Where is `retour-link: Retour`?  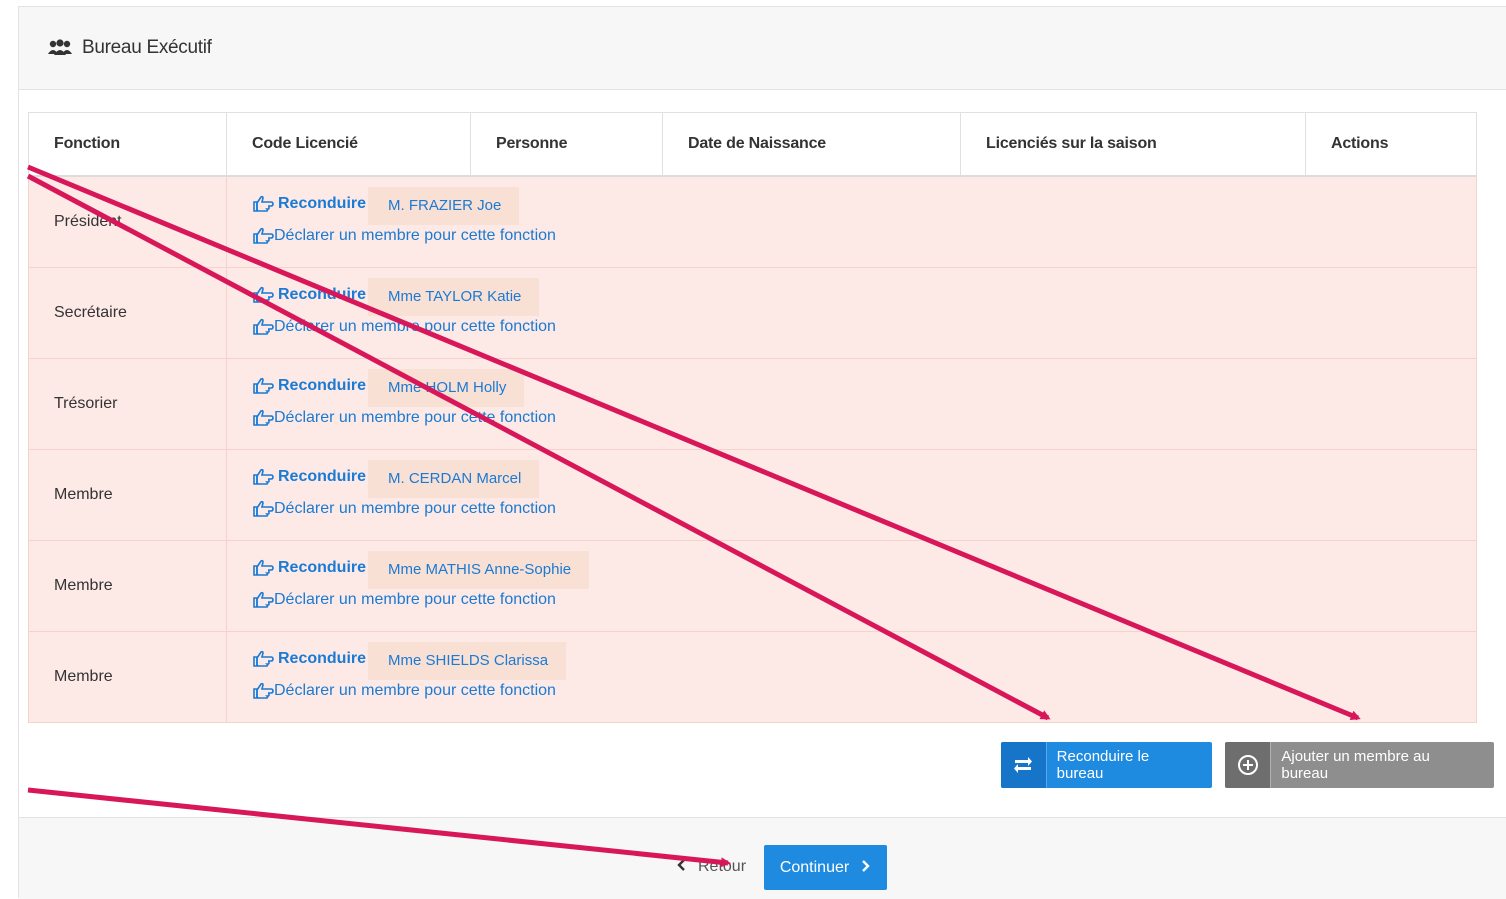 retour-link: Retour is located at coordinates (711, 867).